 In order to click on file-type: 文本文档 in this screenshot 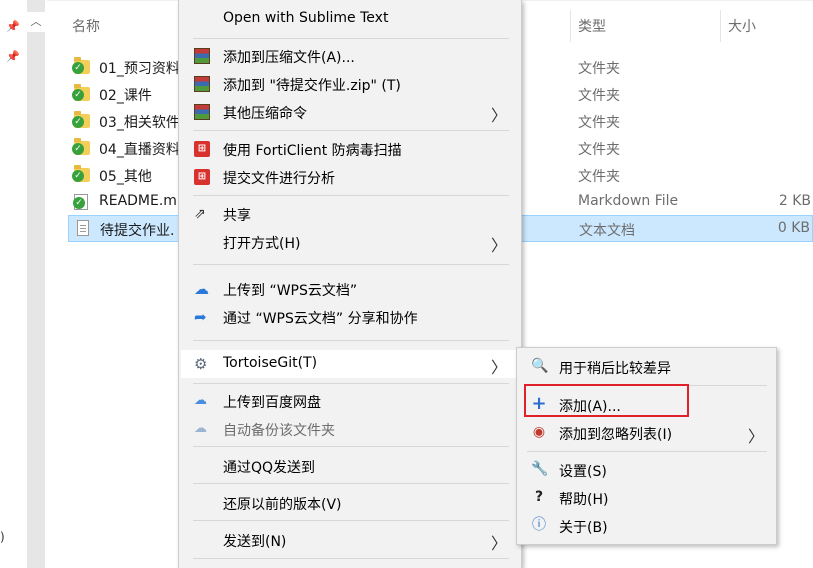, I will do `click(607, 231)`.